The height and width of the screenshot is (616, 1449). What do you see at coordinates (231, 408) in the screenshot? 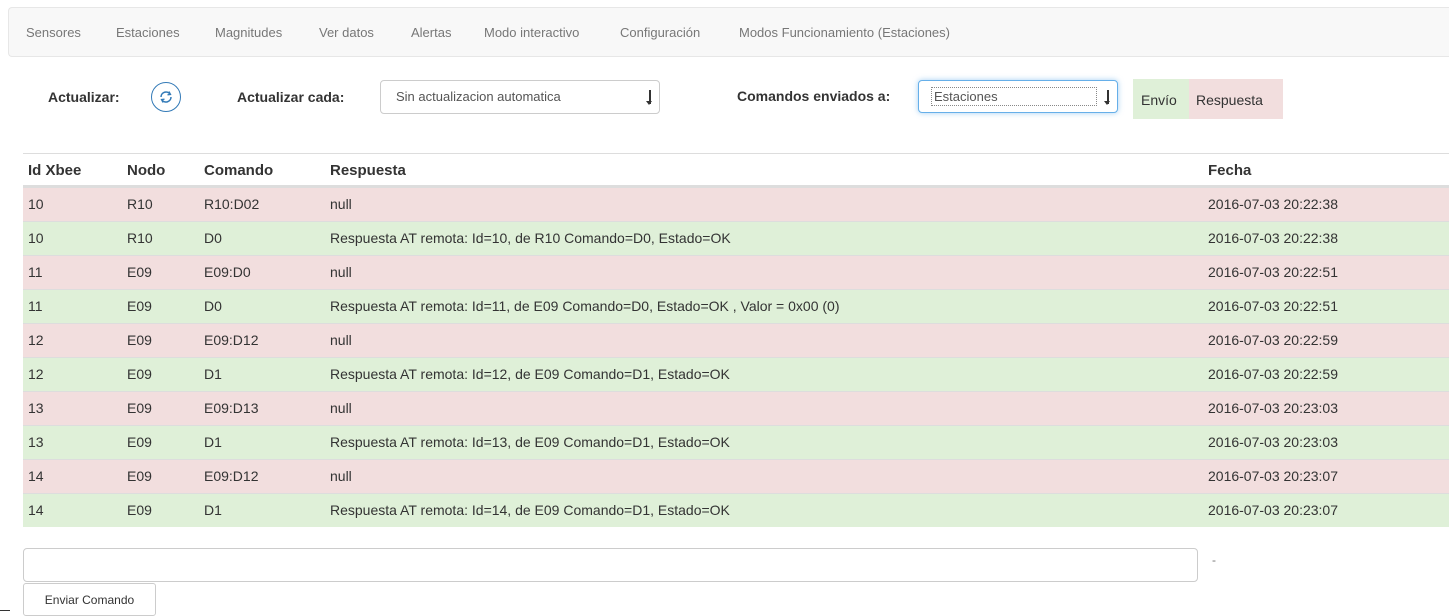
I see `cell-comando: E09:D13` at bounding box center [231, 408].